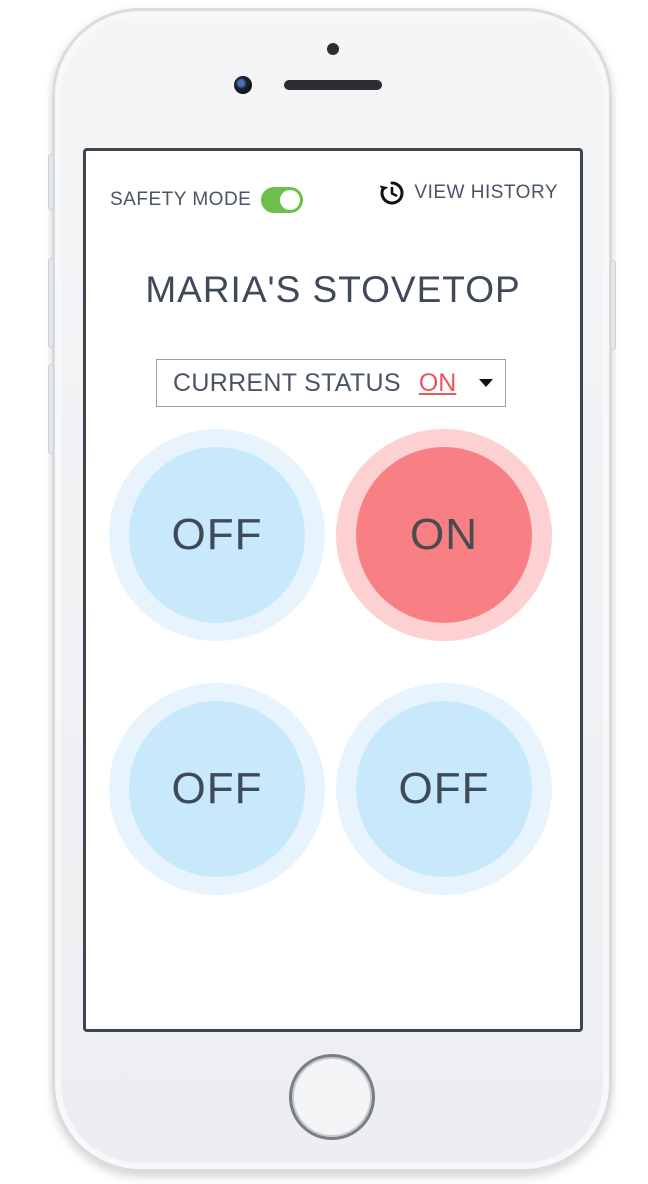 Image resolution: width=648 pixels, height=1184 pixels. I want to click on power-button, so click(613, 305).